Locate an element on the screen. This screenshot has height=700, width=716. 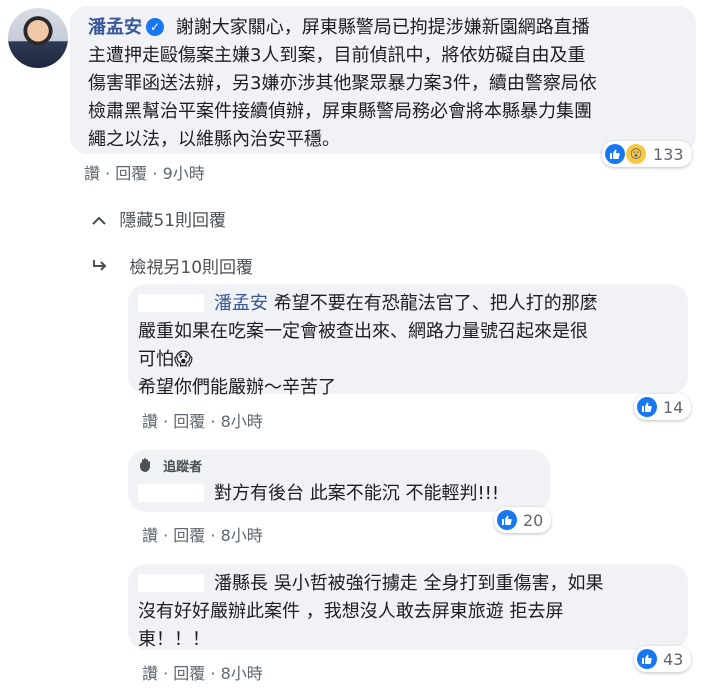
verified-badge-icon: ✓ is located at coordinates (155, 27).